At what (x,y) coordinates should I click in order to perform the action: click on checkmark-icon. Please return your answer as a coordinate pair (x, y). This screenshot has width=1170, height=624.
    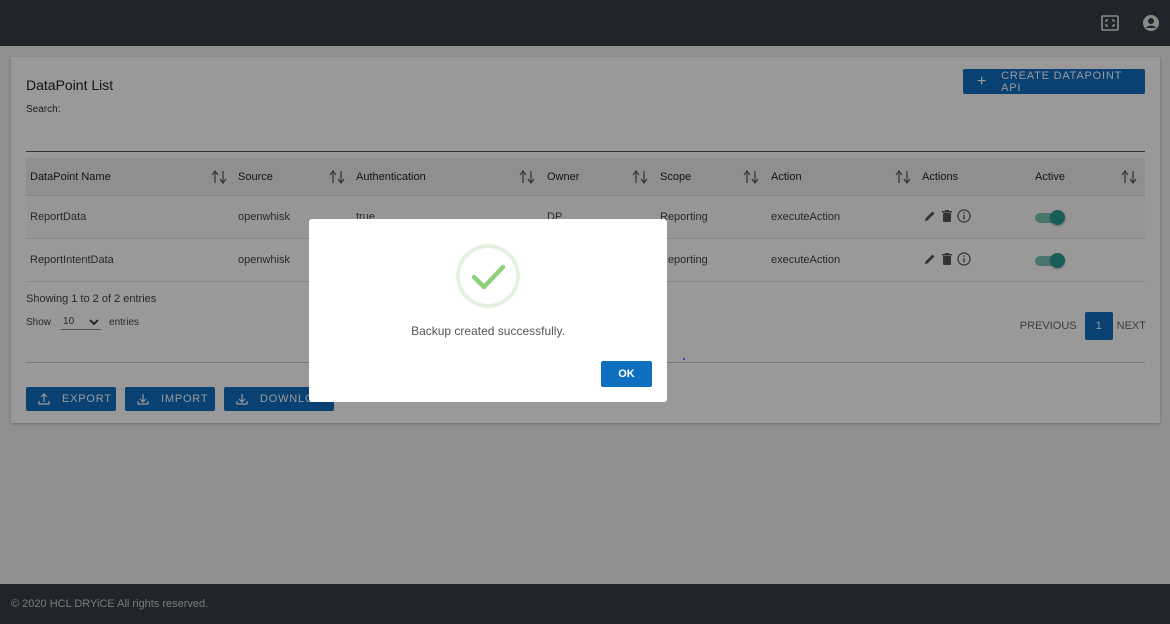
    Looking at the image, I should click on (488, 276).